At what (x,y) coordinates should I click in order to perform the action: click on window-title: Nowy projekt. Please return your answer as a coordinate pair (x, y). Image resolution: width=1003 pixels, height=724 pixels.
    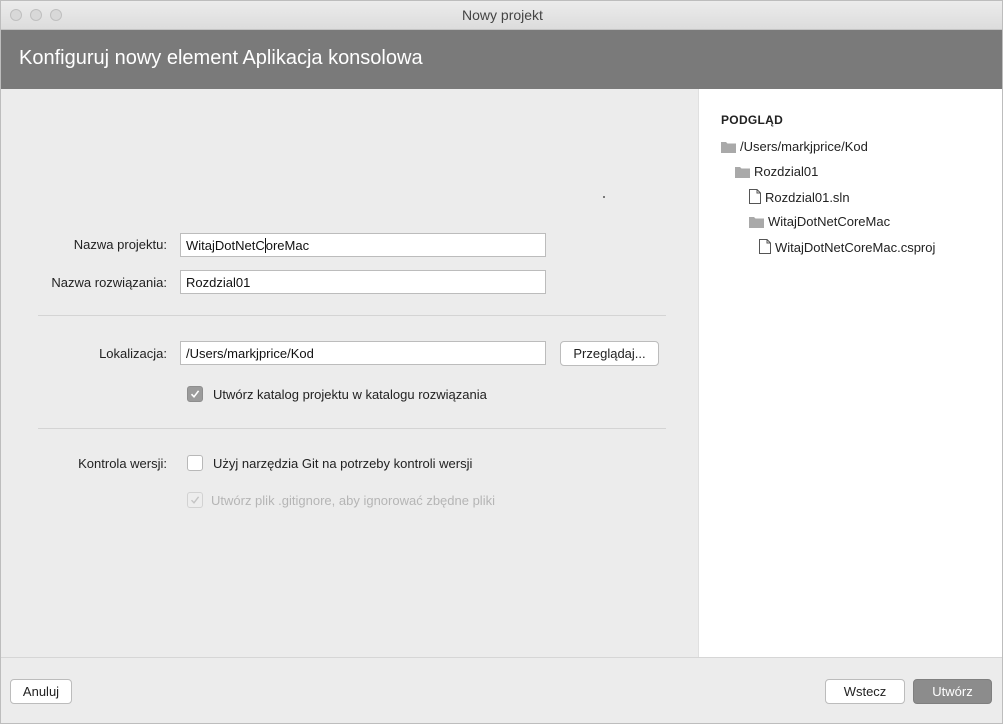
    Looking at the image, I should click on (502, 15).